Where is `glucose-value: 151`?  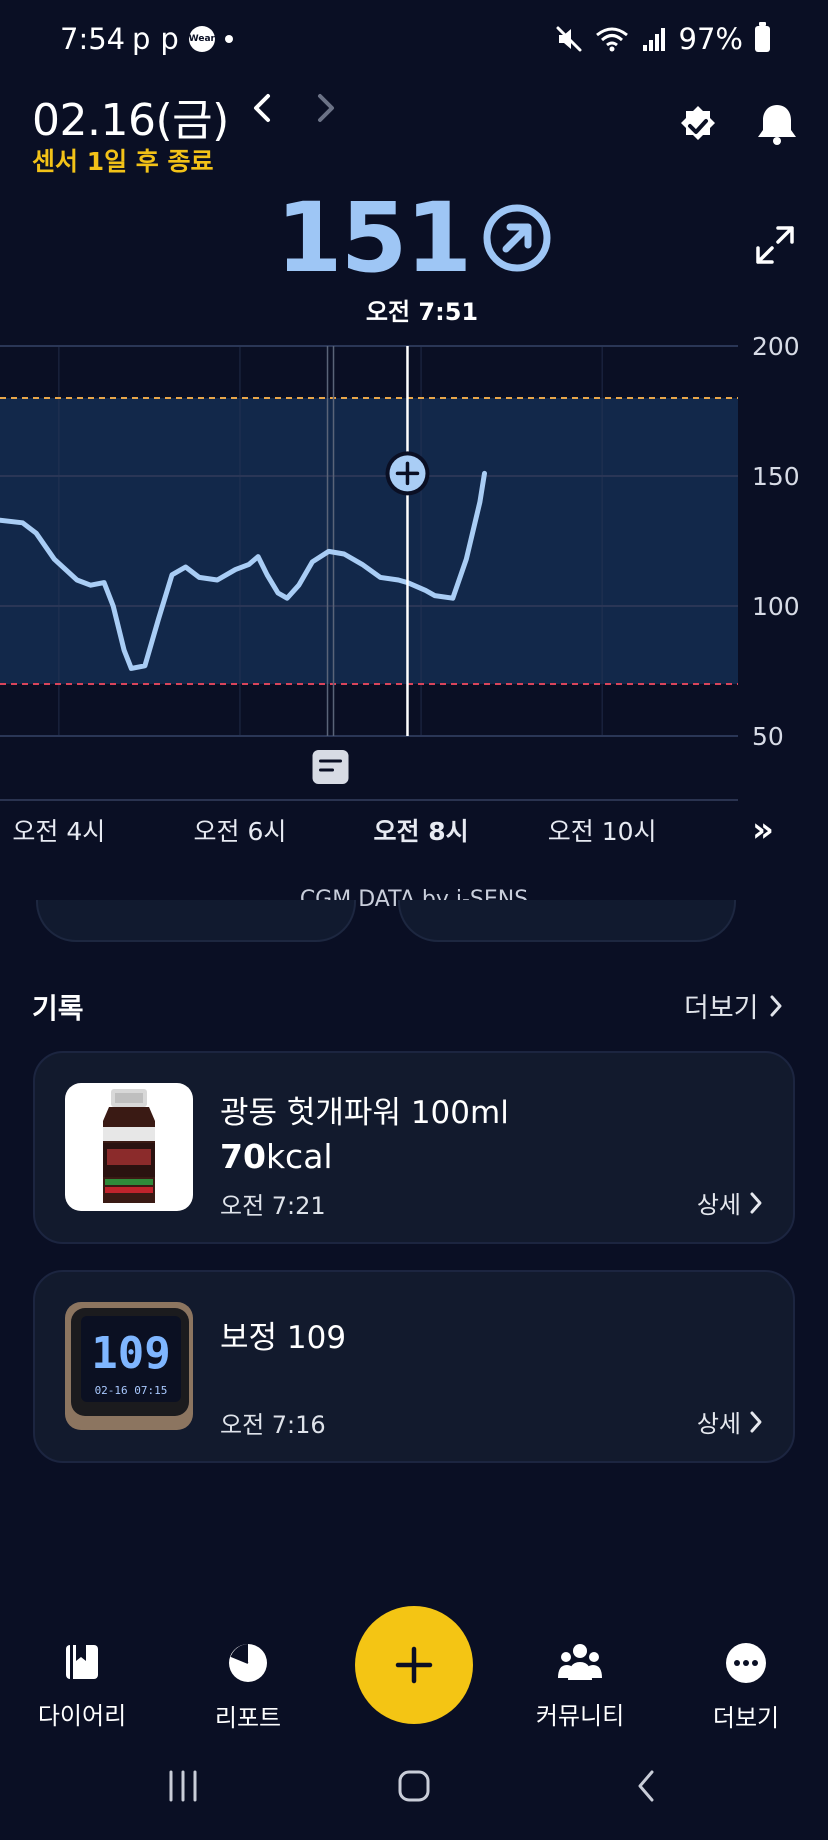
glucose-value: 151 is located at coordinates (373, 238).